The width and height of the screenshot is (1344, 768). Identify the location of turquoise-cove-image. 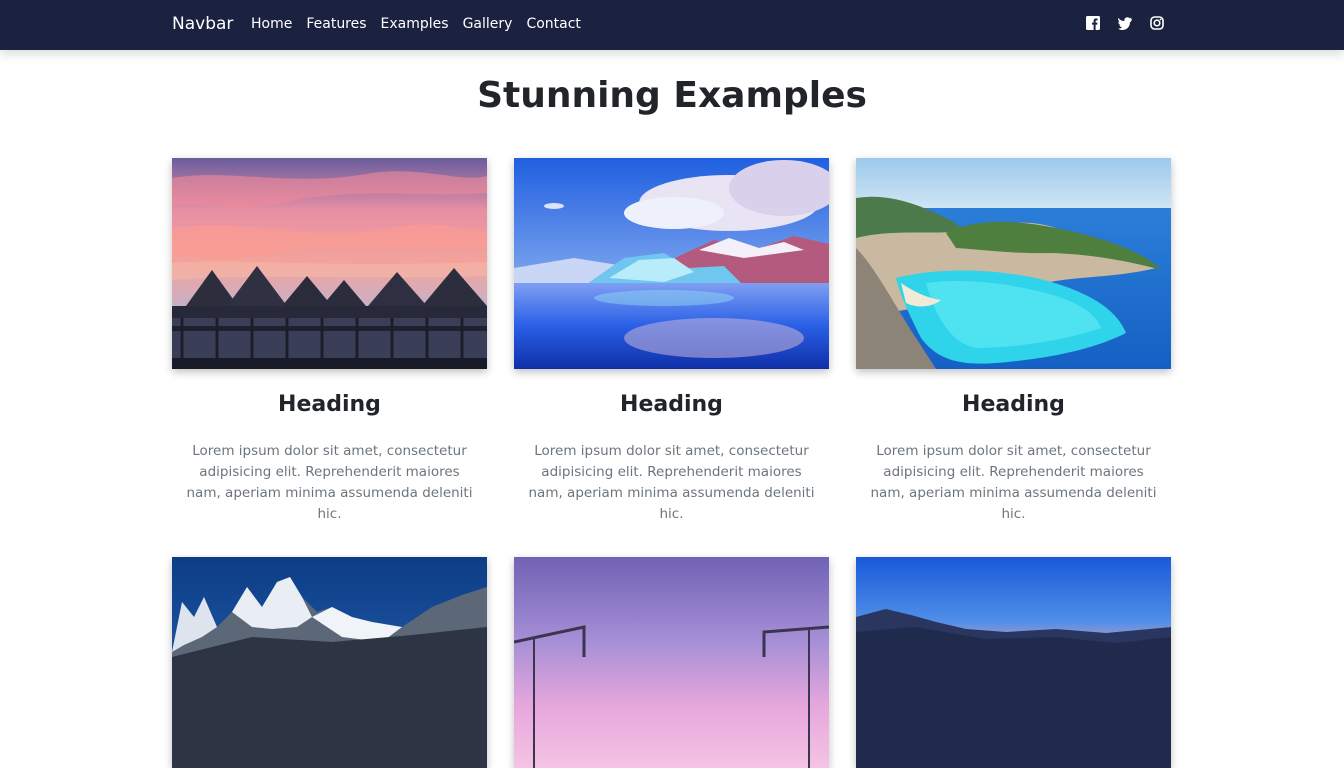
(1013, 263).